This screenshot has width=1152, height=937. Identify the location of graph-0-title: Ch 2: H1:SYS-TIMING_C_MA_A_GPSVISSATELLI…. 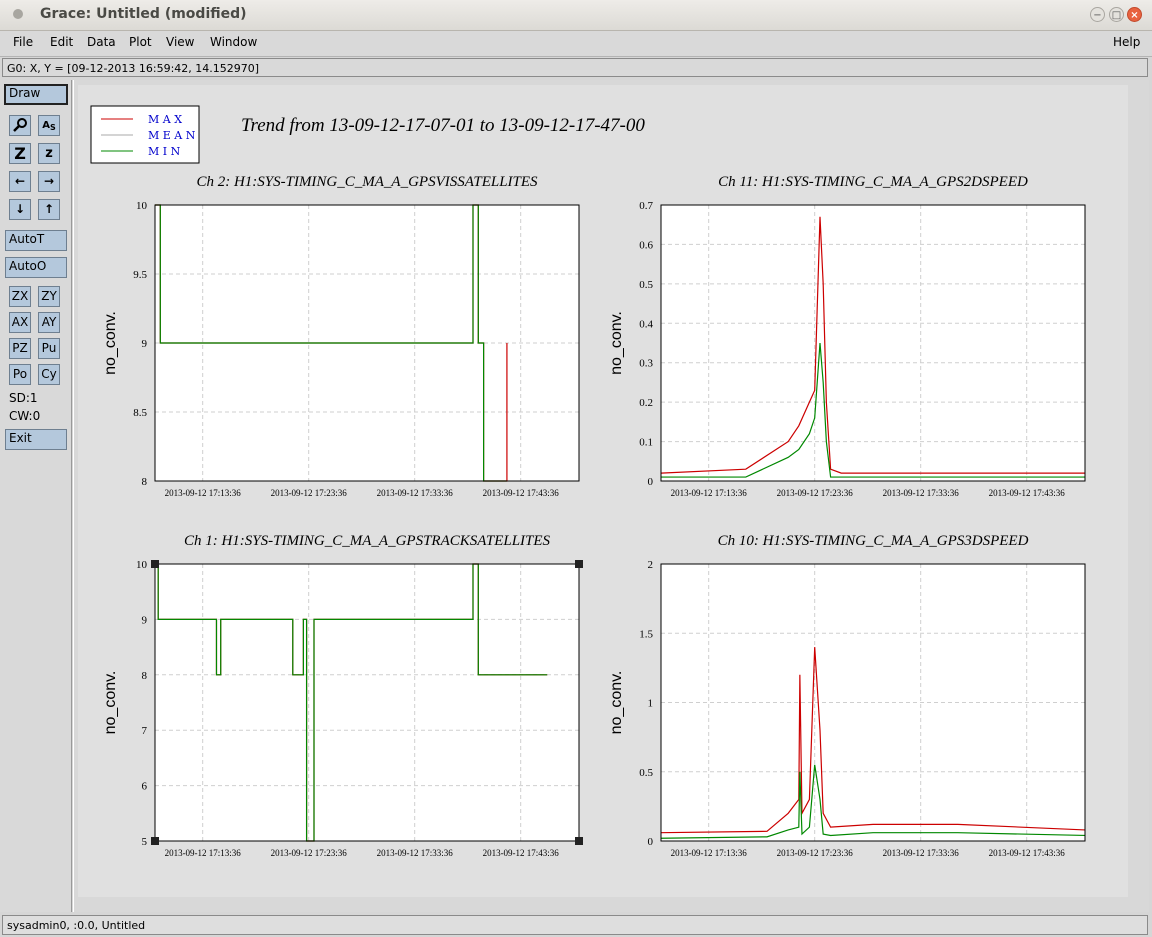
(367, 182).